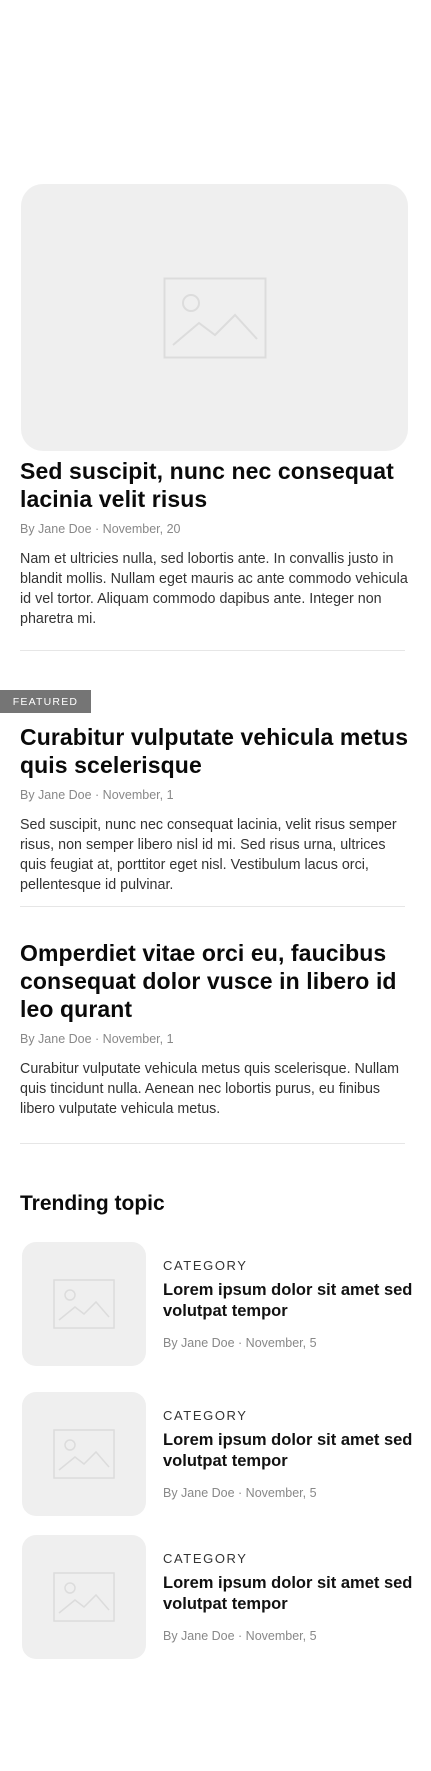  Describe the element at coordinates (100, 529) in the screenshot. I see `article-meta: By Jane Doe · November, 20` at that location.